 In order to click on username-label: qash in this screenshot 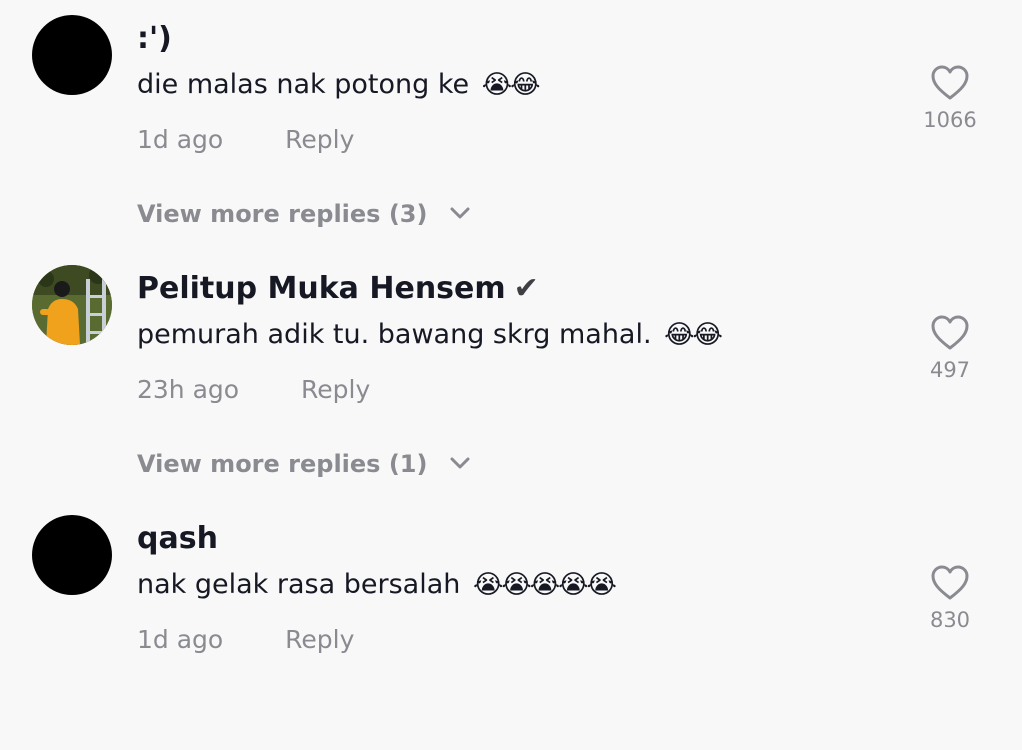, I will do `click(177, 538)`.